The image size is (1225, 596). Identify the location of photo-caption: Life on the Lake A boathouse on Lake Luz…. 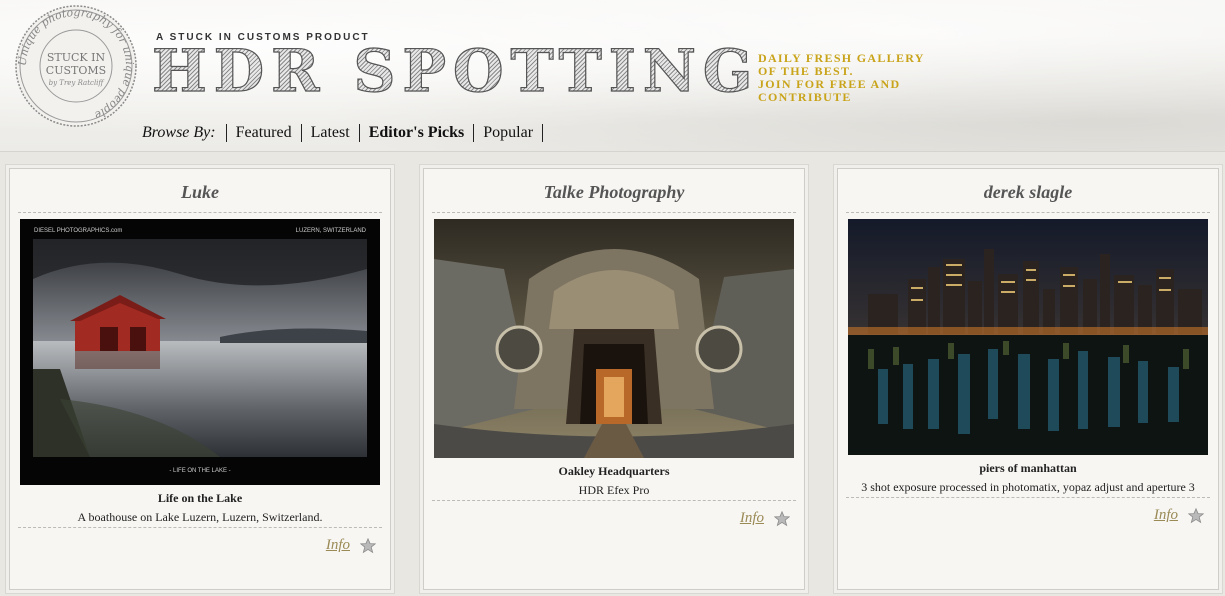
(200, 508).